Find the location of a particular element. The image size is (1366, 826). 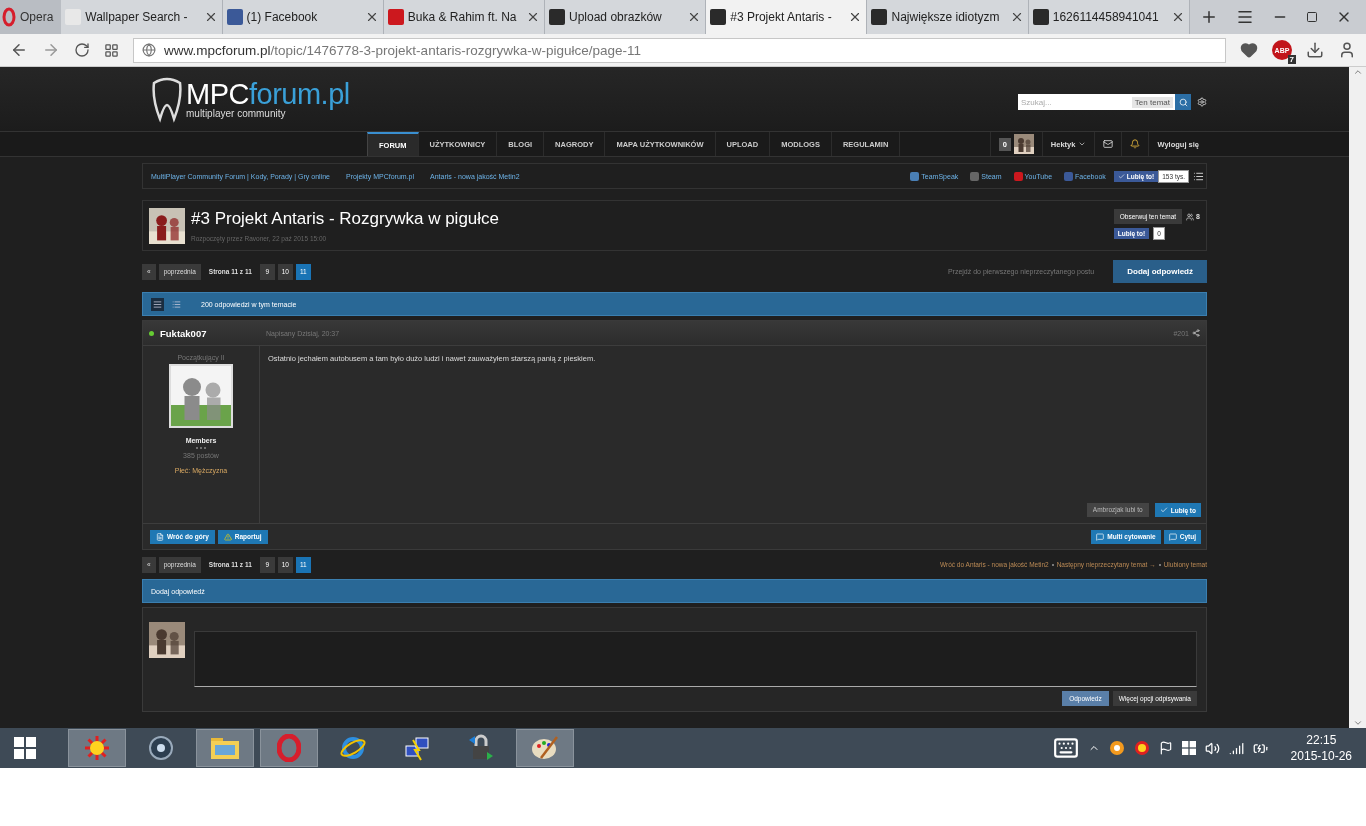

new-tab-icon is located at coordinates (1209, 17).